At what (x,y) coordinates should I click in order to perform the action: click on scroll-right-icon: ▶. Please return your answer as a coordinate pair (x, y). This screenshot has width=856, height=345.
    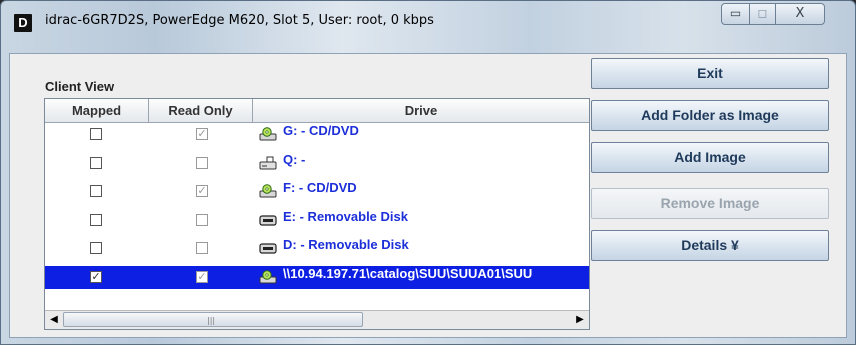
    Looking at the image, I should click on (580, 319).